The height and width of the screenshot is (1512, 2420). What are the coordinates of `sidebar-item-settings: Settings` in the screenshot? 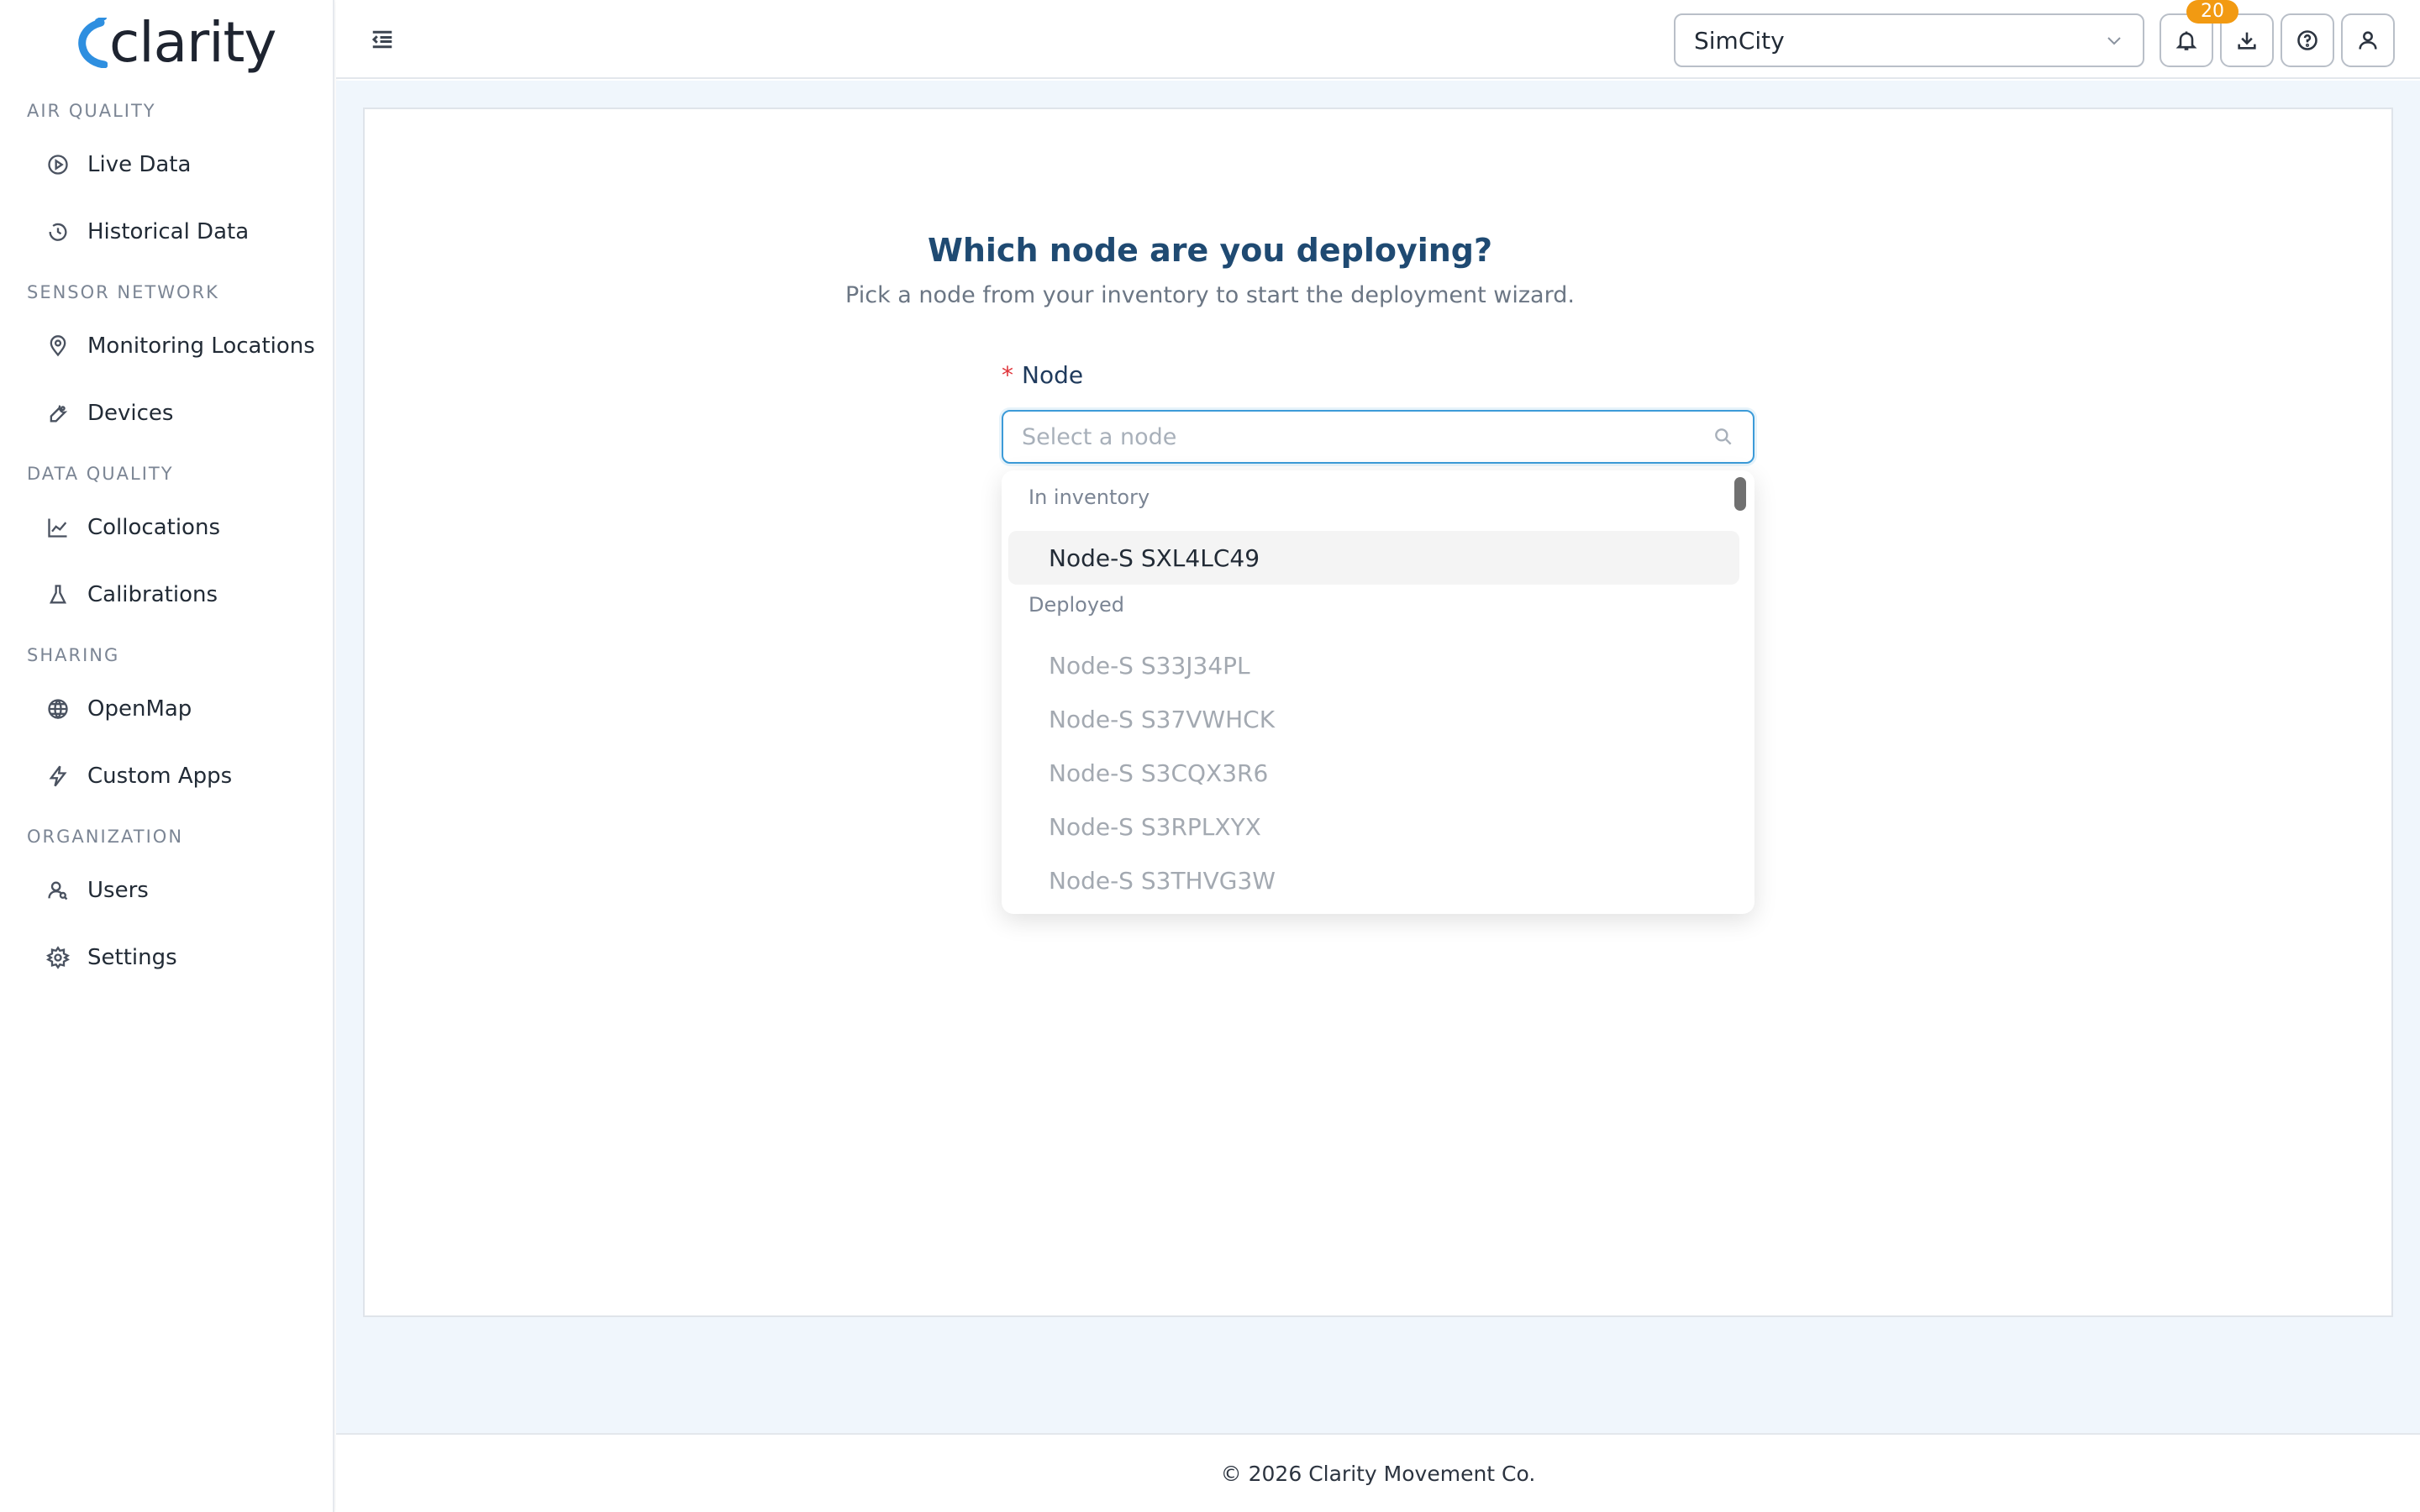 It's located at (179, 957).